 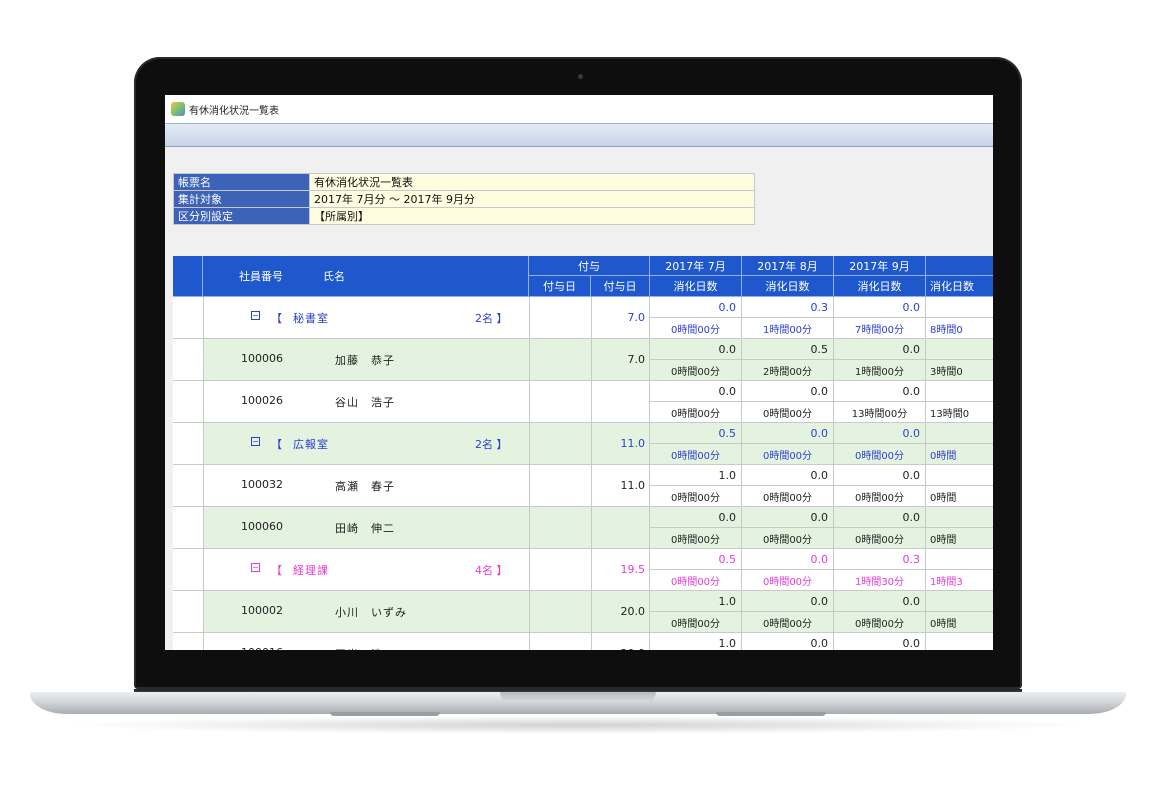 What do you see at coordinates (262, 526) in the screenshot?
I see `employee-code: 100060` at bounding box center [262, 526].